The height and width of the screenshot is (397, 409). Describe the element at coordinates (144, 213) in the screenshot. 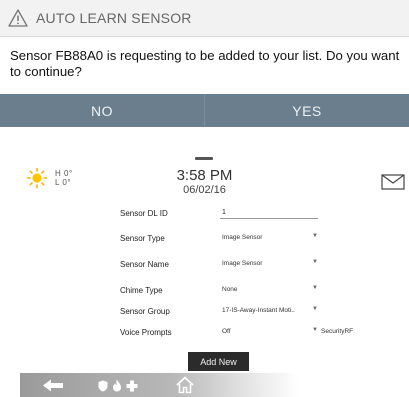

I see `sensor-dl-id-label: Sensor DL ID` at that location.